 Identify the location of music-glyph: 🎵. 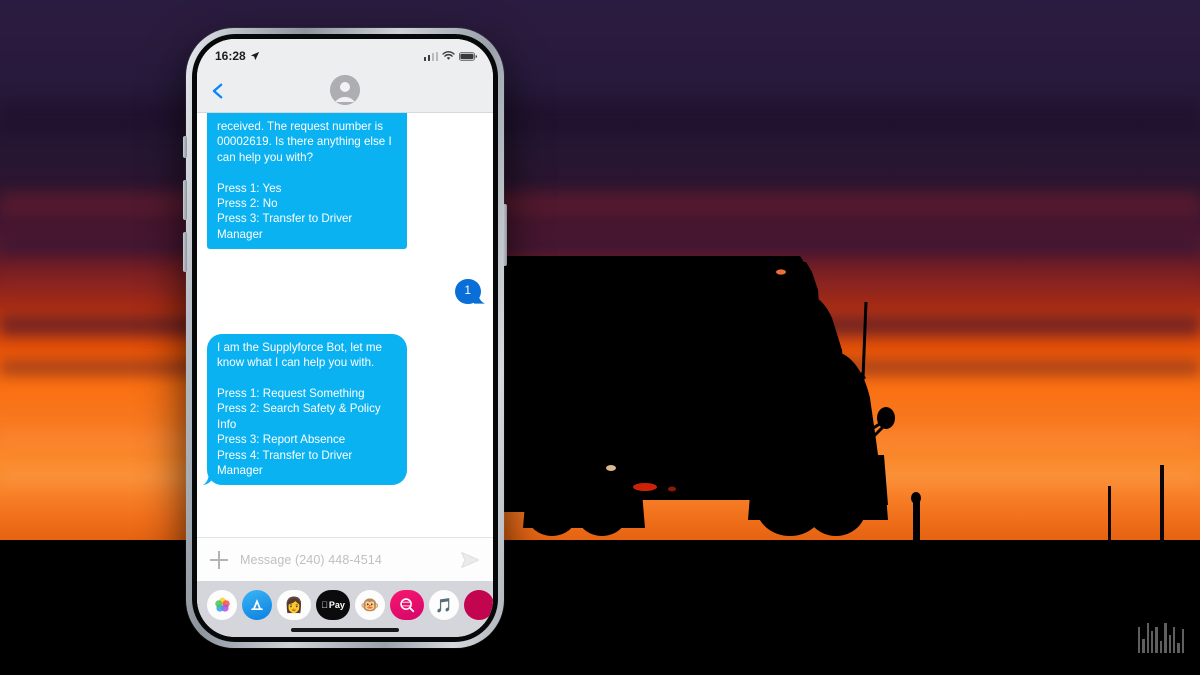
(444, 604).